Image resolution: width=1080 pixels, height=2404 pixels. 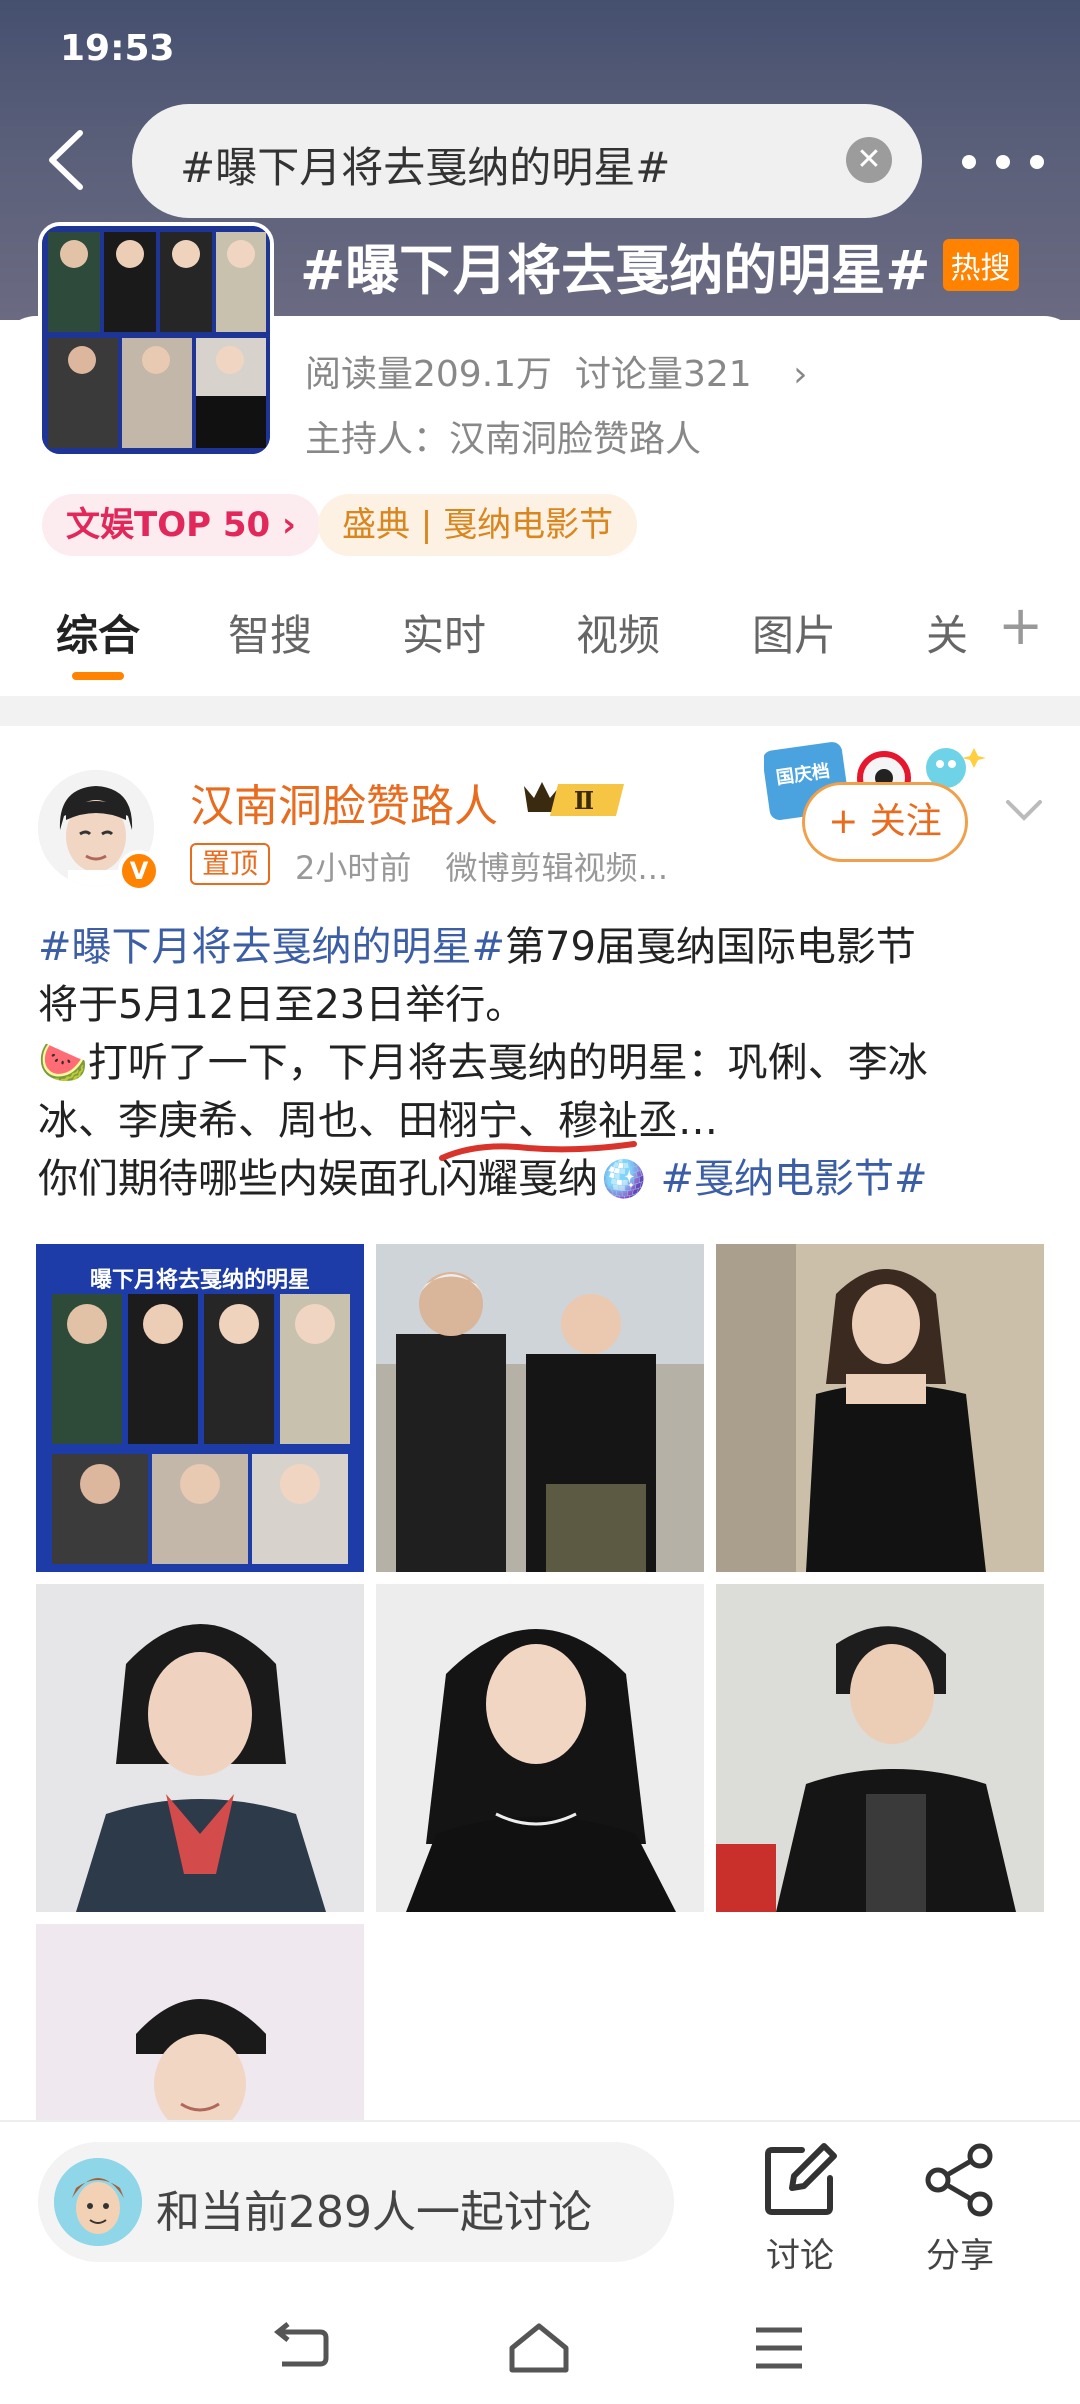 I want to click on svg-text: Ⅱ, so click(x=584, y=800).